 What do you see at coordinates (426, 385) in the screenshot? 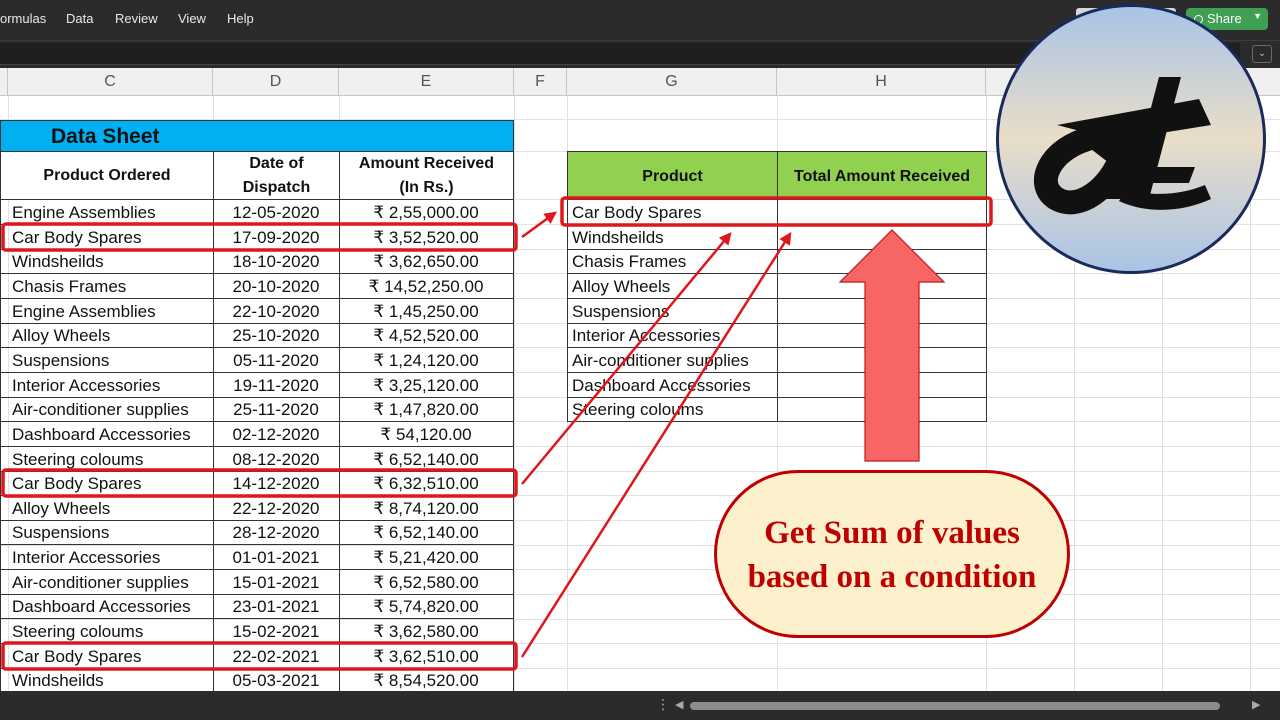
I see `amount-cell: ₹ 3,25,120.00` at bounding box center [426, 385].